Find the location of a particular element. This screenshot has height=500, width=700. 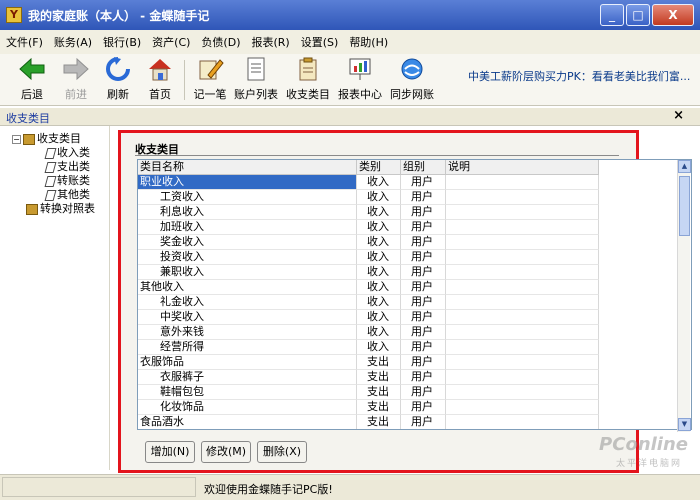

table-row: 衣服裤子 支出 用户 is located at coordinates (368, 377).